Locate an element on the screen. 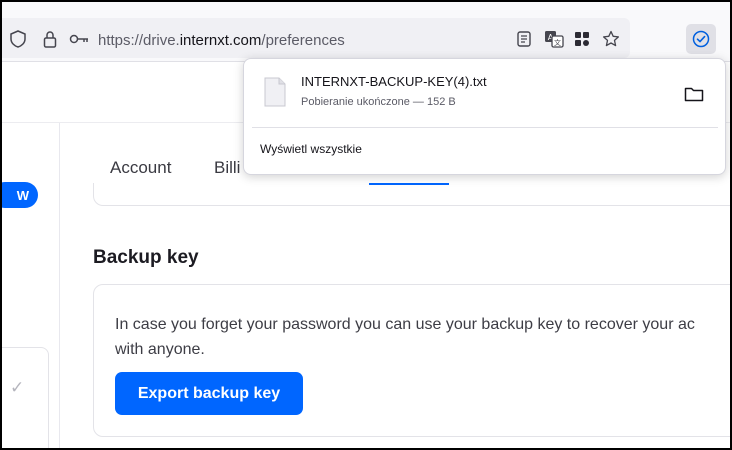  url-domain: internxt.com is located at coordinates (220, 40).